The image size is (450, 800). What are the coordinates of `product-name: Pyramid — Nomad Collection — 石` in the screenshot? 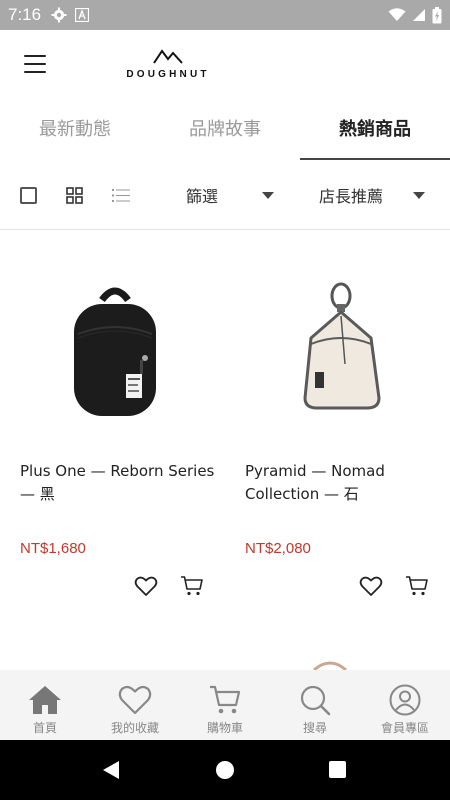 It's located at (345, 483).